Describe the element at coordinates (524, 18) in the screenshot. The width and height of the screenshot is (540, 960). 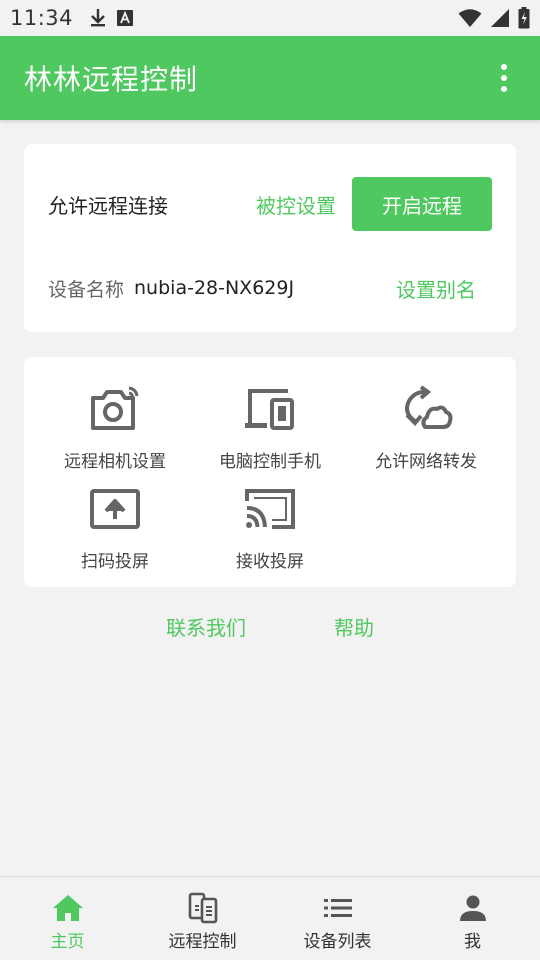
I see `battery-charging-icon` at that location.